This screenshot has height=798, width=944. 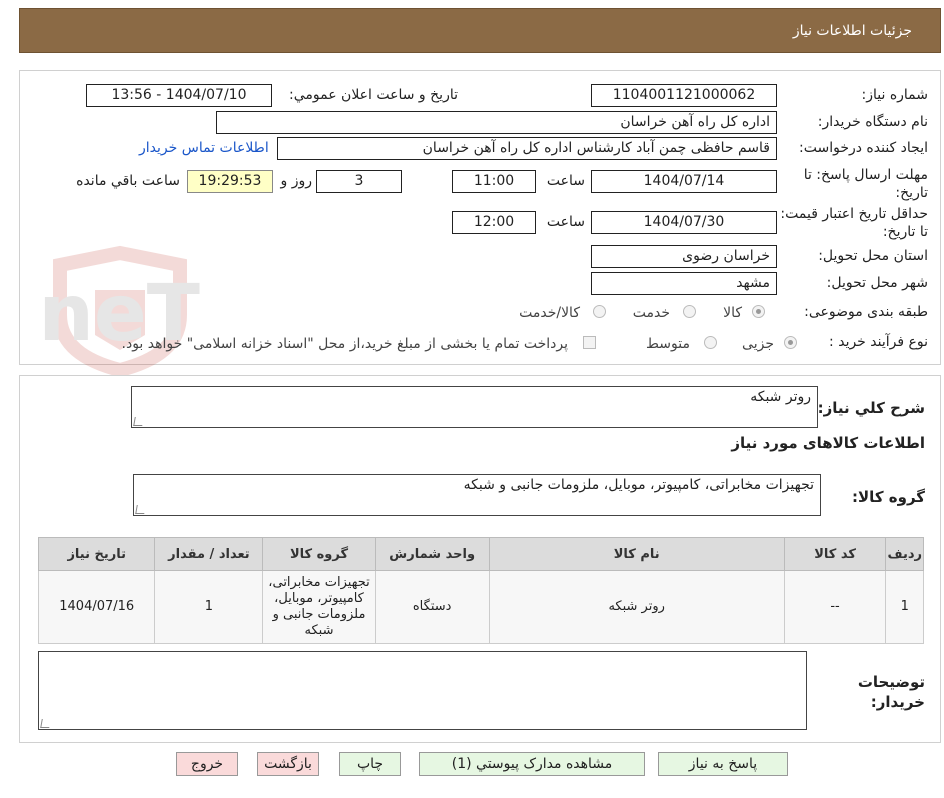 I want to click on validity-time-label: ساعت, so click(x=565, y=222).